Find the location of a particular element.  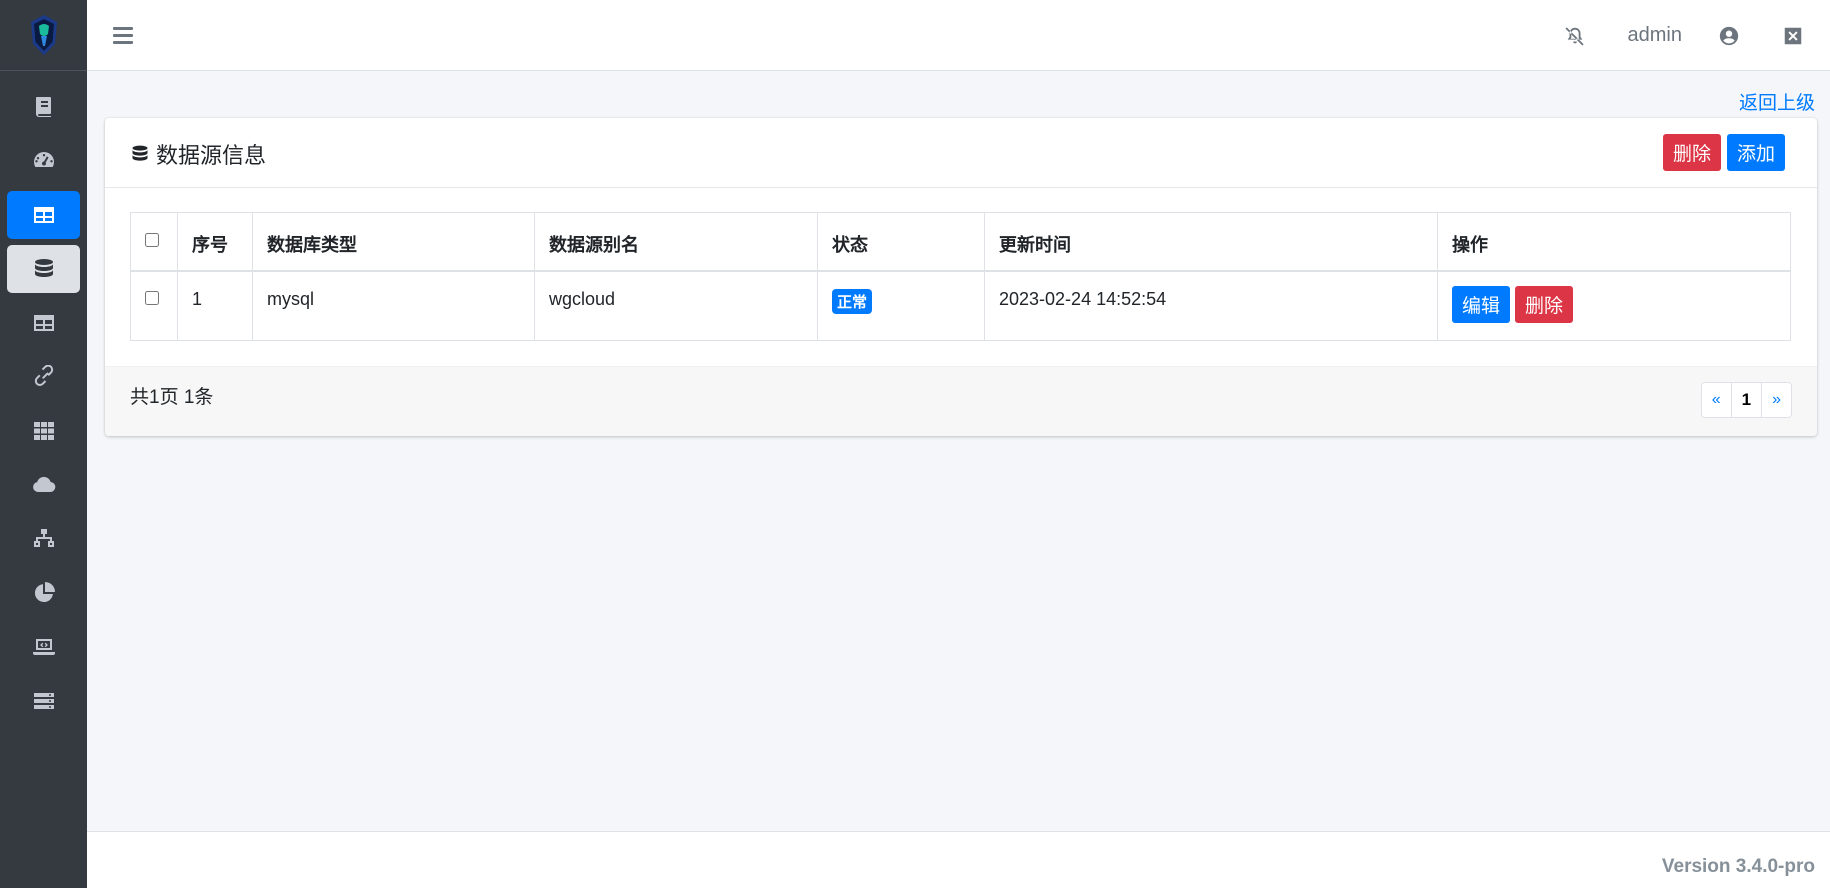

brand is located at coordinates (43, 35).